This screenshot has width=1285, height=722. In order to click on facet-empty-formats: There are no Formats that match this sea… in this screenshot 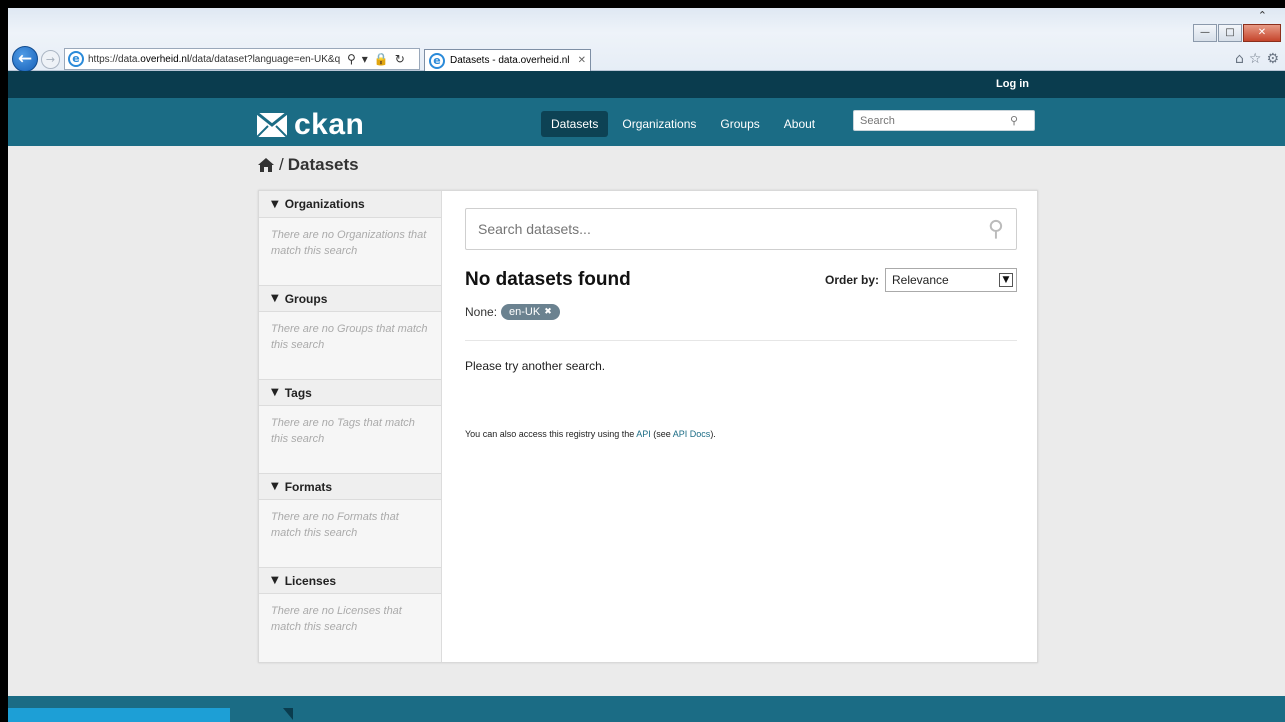, I will do `click(335, 525)`.